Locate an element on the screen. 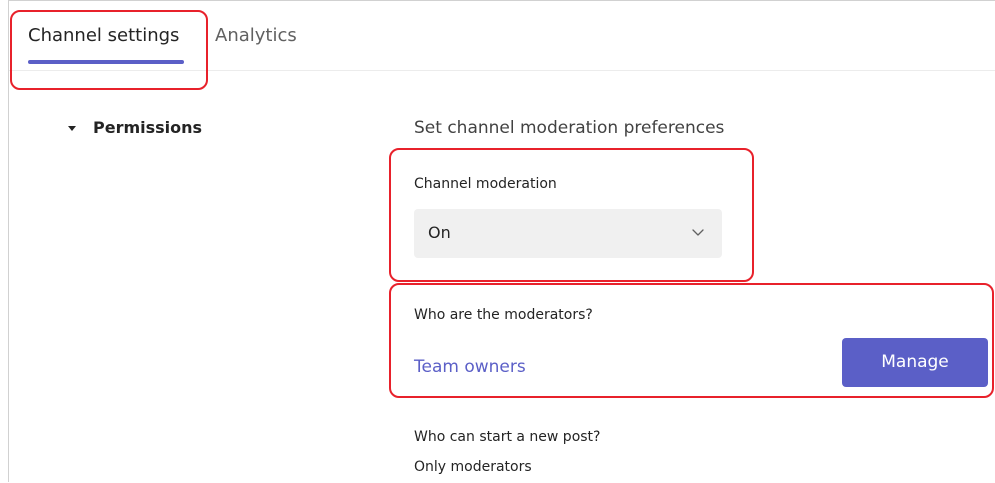 The height and width of the screenshot is (483, 995). manage-button: Manage is located at coordinates (915, 362).